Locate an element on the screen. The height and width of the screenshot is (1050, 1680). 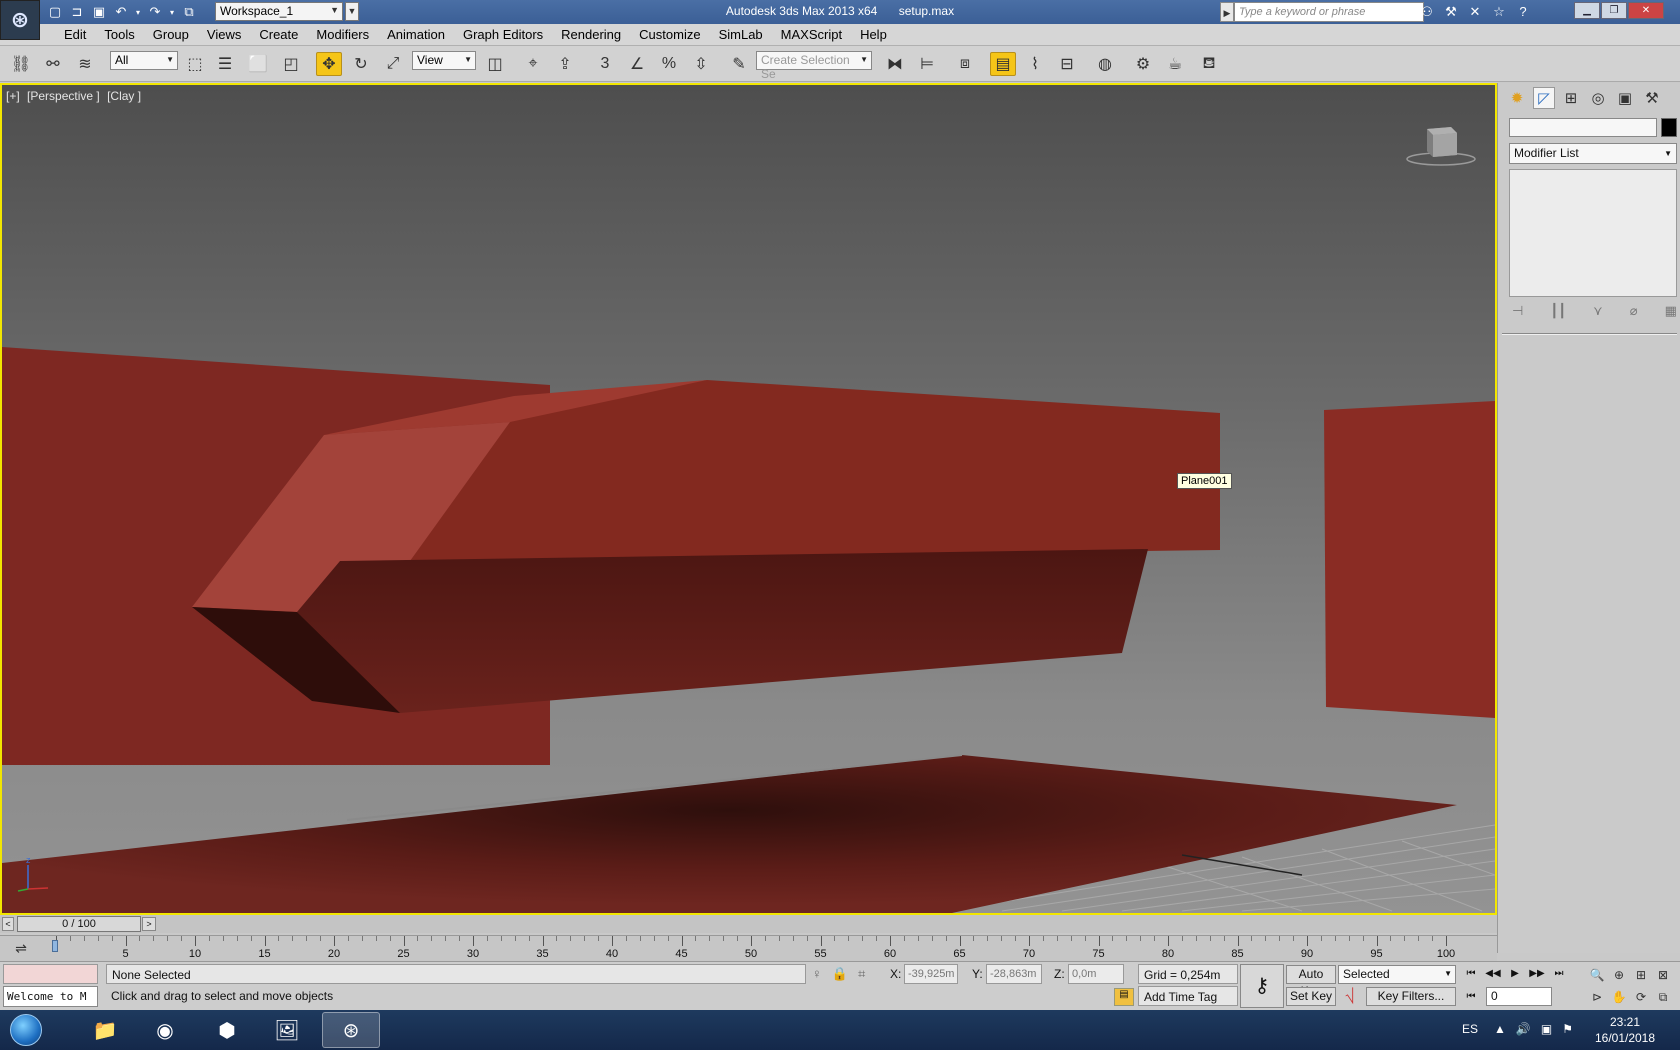
edit-named-selection-icon: ✎ is located at coordinates (739, 64).